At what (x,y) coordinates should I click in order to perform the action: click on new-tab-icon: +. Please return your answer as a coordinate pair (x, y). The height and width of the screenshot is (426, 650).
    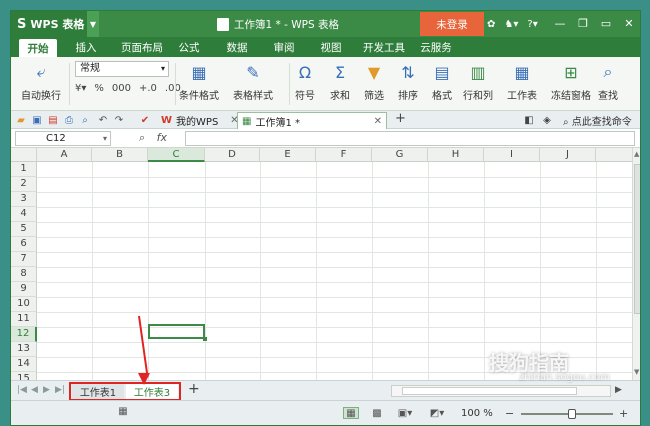
    Looking at the image, I should click on (400, 118).